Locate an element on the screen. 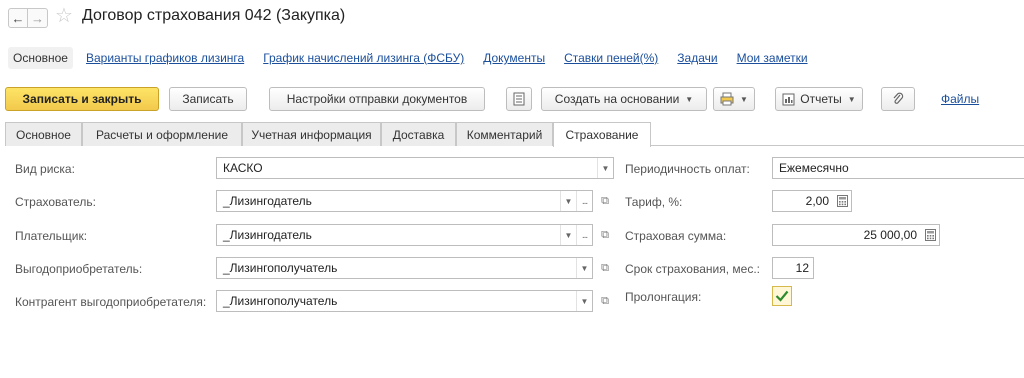 The height and width of the screenshot is (378, 1024). tariff-label: Тариф, %: is located at coordinates (654, 202).